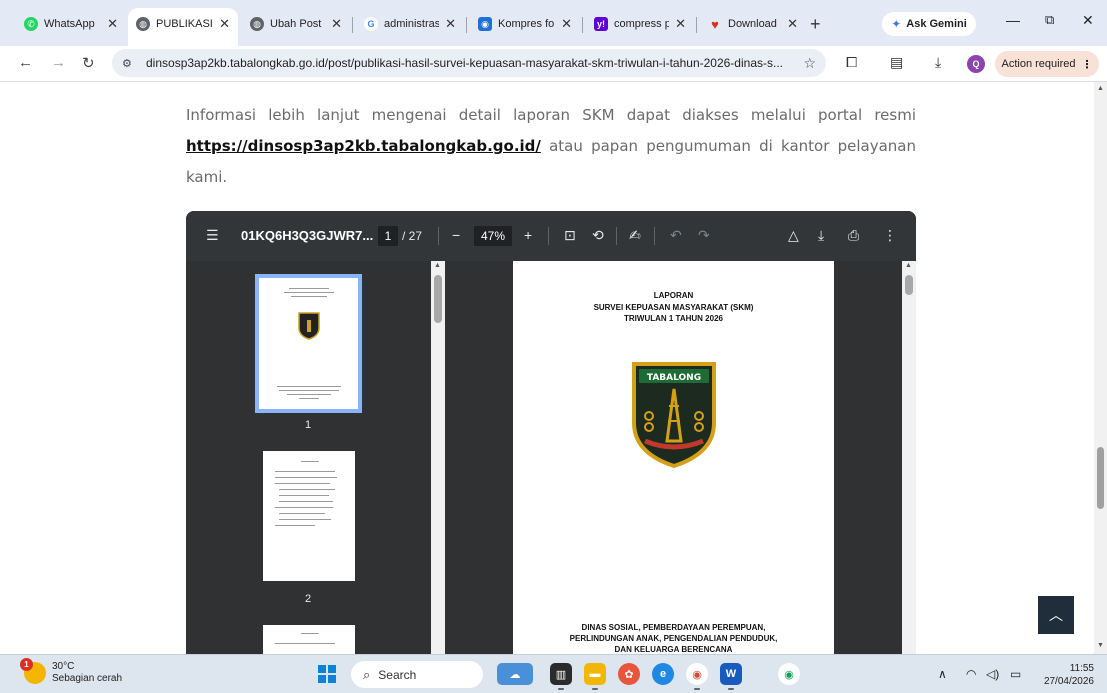  What do you see at coordinates (1088, 20) in the screenshot?
I see `close-window-icon: ✕` at bounding box center [1088, 20].